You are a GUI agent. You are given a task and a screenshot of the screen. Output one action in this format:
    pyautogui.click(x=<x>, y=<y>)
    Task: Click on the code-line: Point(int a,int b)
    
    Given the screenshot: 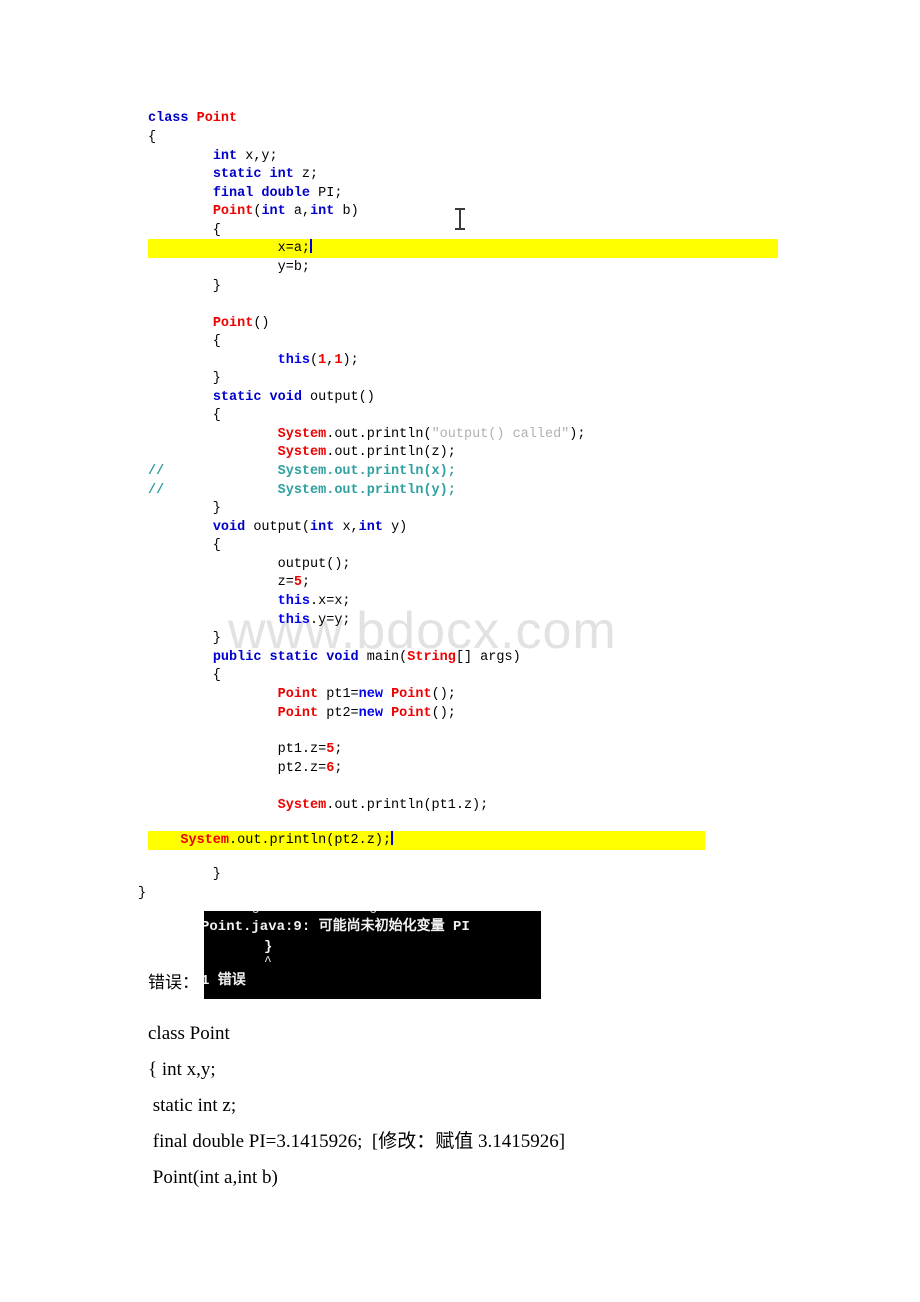 What is the action you would take?
    pyautogui.click(x=528, y=212)
    